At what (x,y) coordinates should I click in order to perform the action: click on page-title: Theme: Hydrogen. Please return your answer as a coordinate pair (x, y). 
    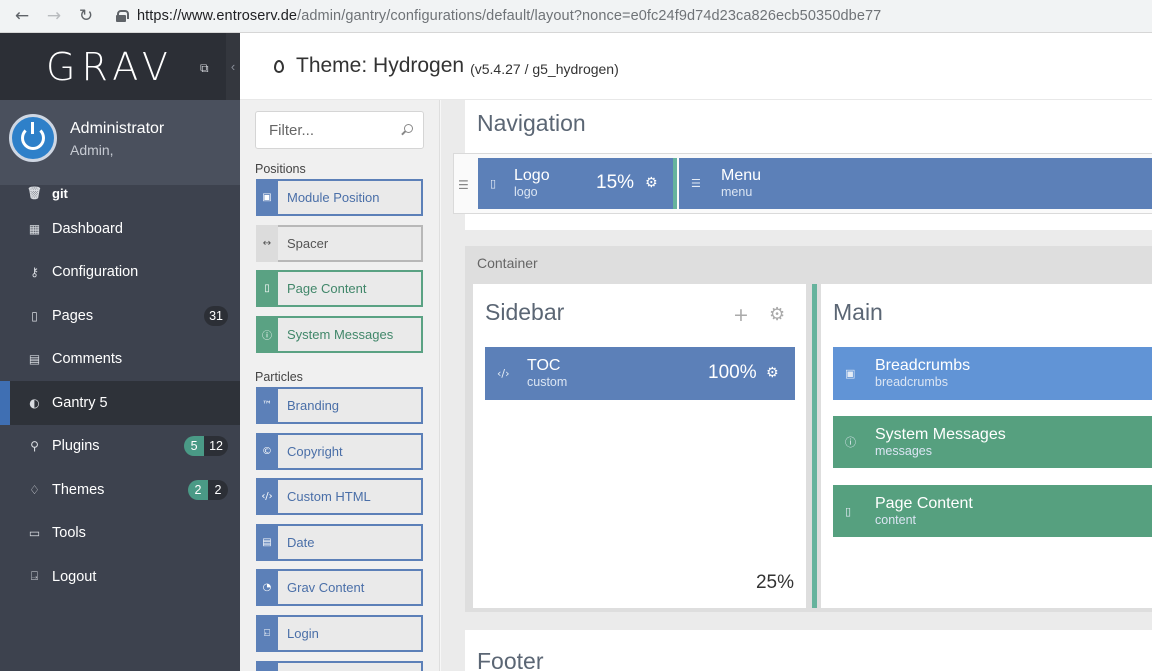
    Looking at the image, I should click on (380, 65).